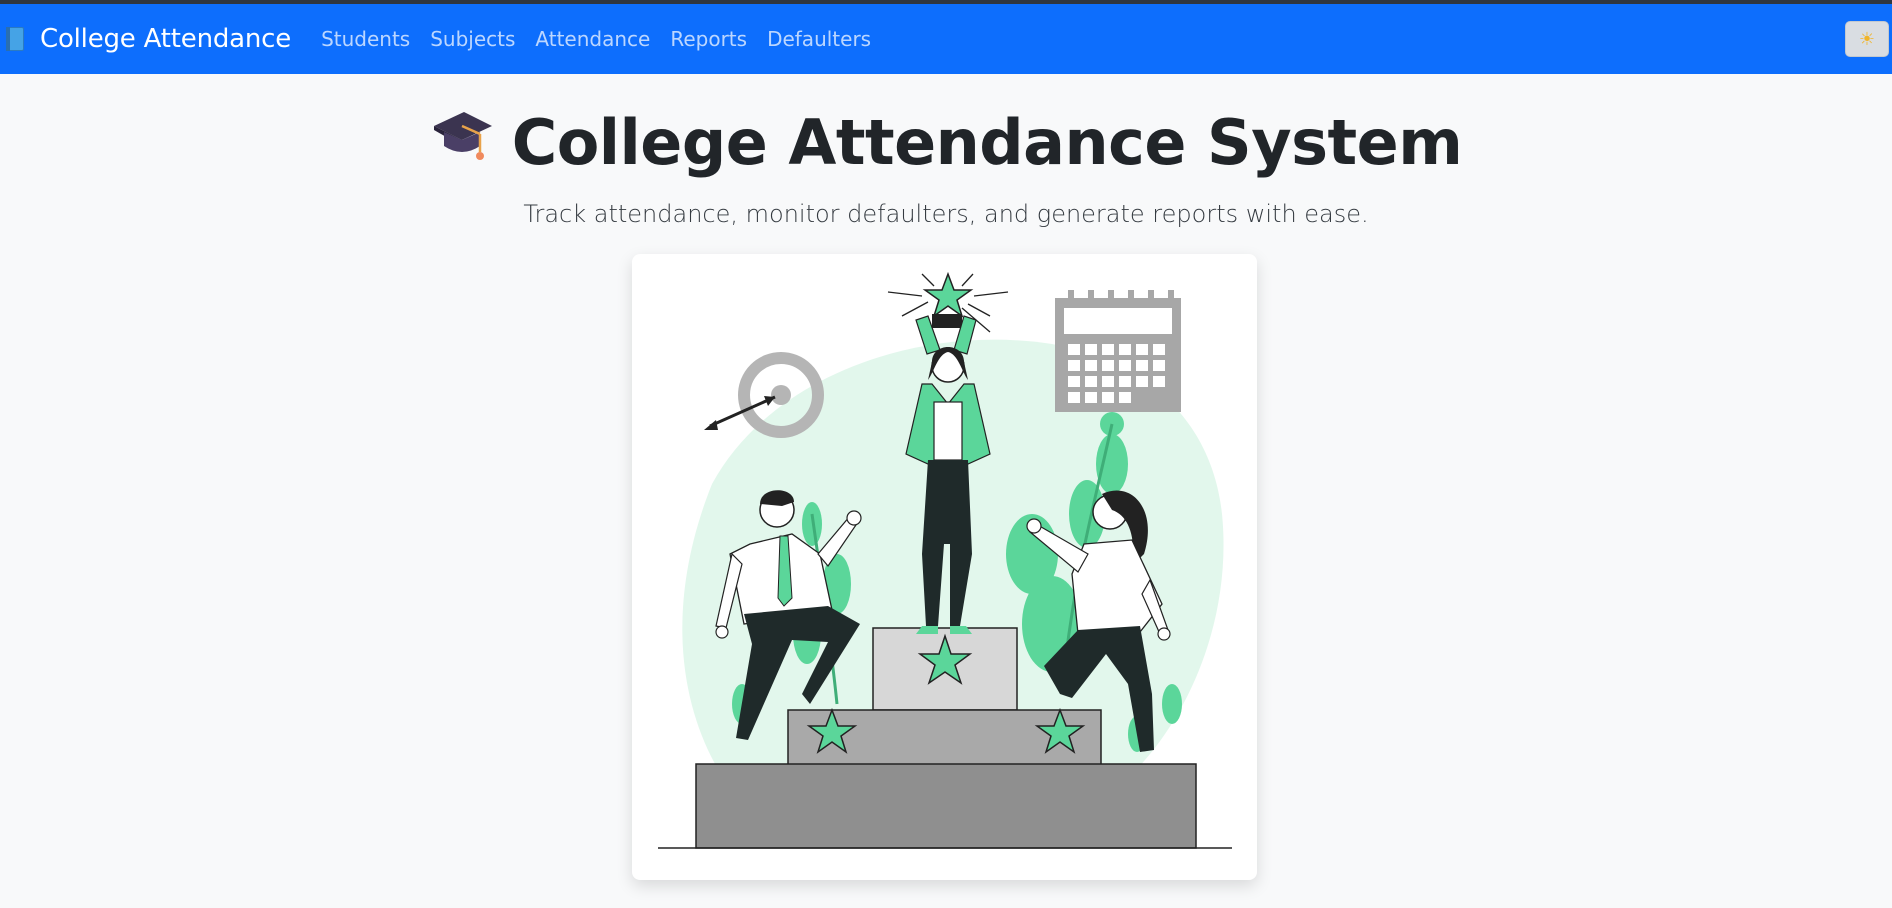 The image size is (1892, 908). Describe the element at coordinates (472, 39) in the screenshot. I see `nav-link-subjects: Subjects` at that location.